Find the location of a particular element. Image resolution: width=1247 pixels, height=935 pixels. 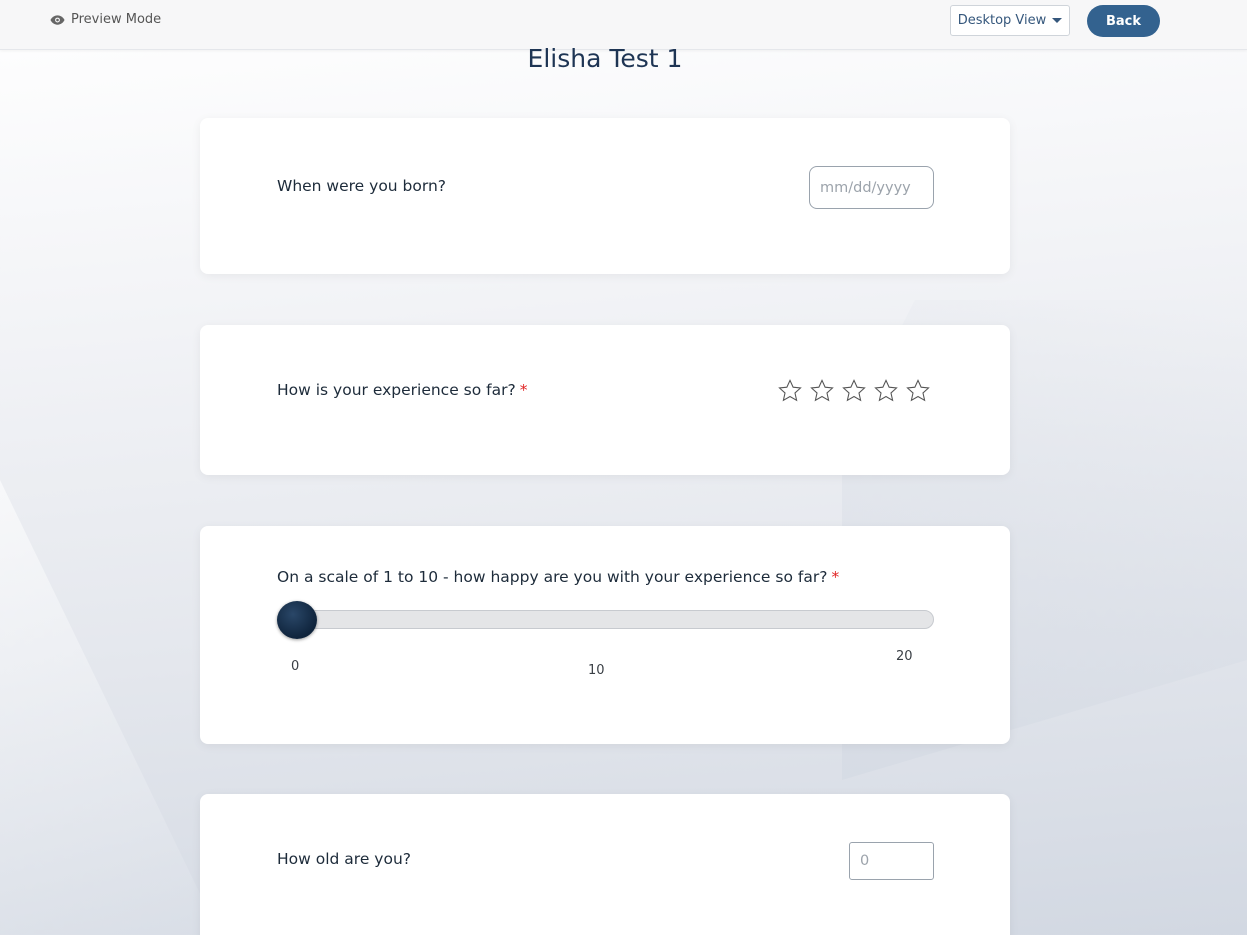

question-label: How old are you? is located at coordinates (344, 859).